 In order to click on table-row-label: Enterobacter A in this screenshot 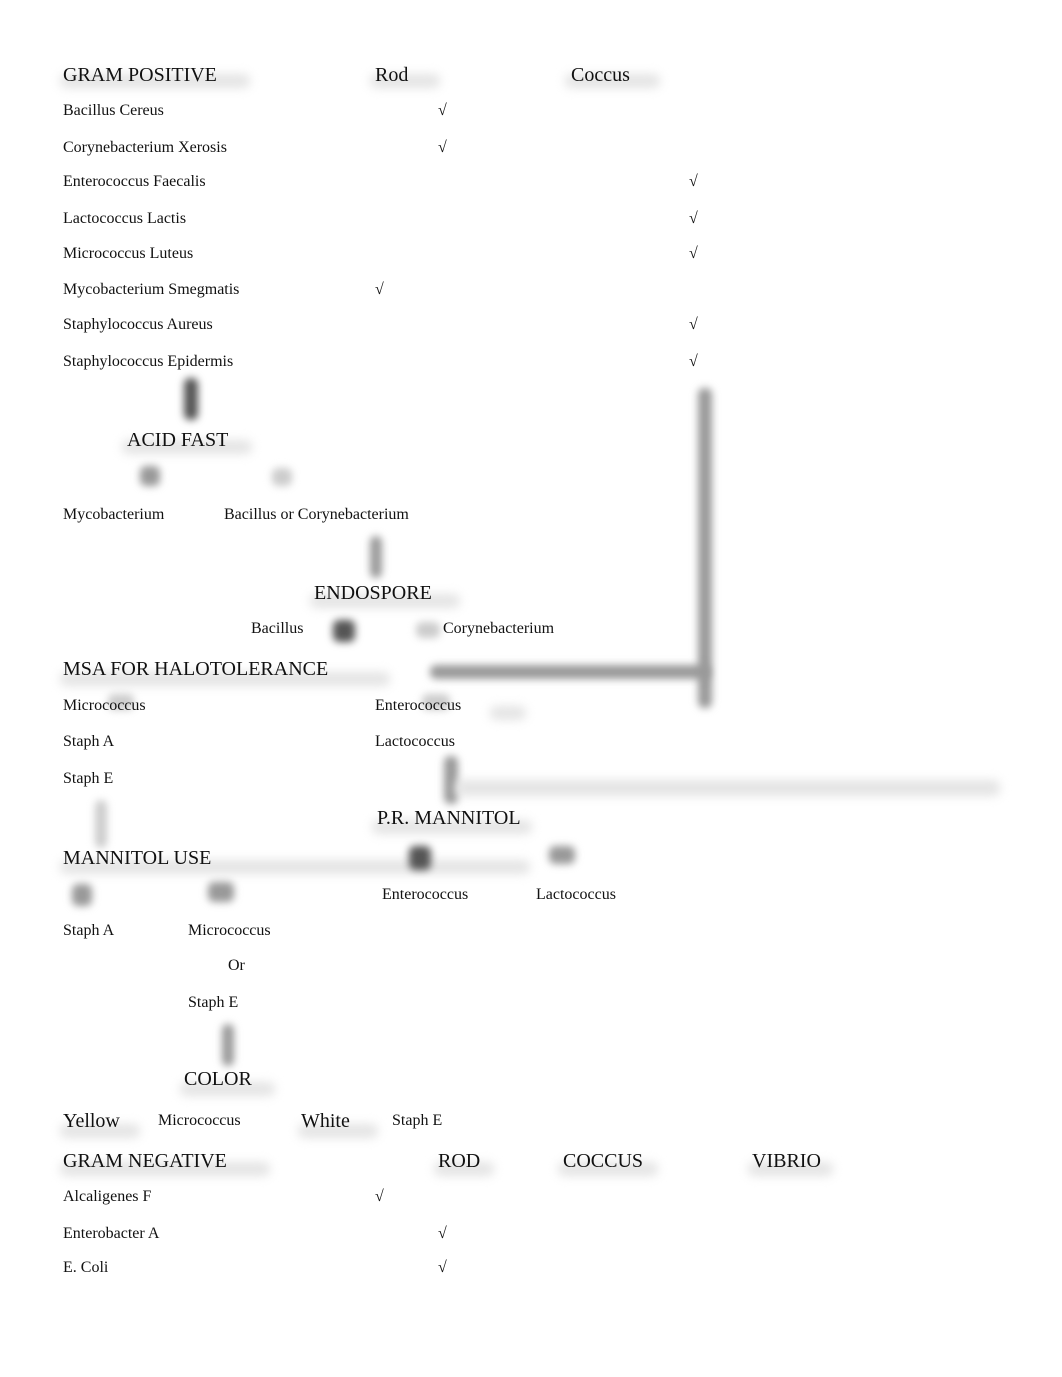, I will do `click(111, 1233)`.